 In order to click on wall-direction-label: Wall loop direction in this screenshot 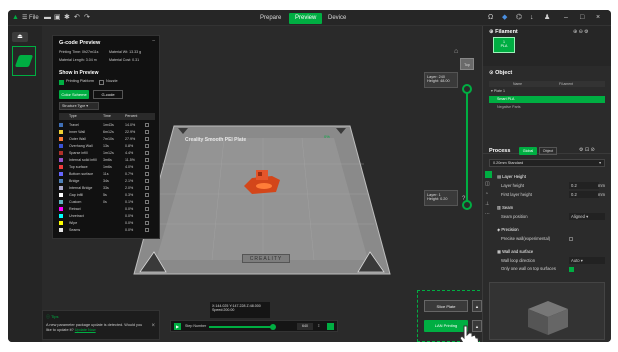, I will do `click(518, 260)`.